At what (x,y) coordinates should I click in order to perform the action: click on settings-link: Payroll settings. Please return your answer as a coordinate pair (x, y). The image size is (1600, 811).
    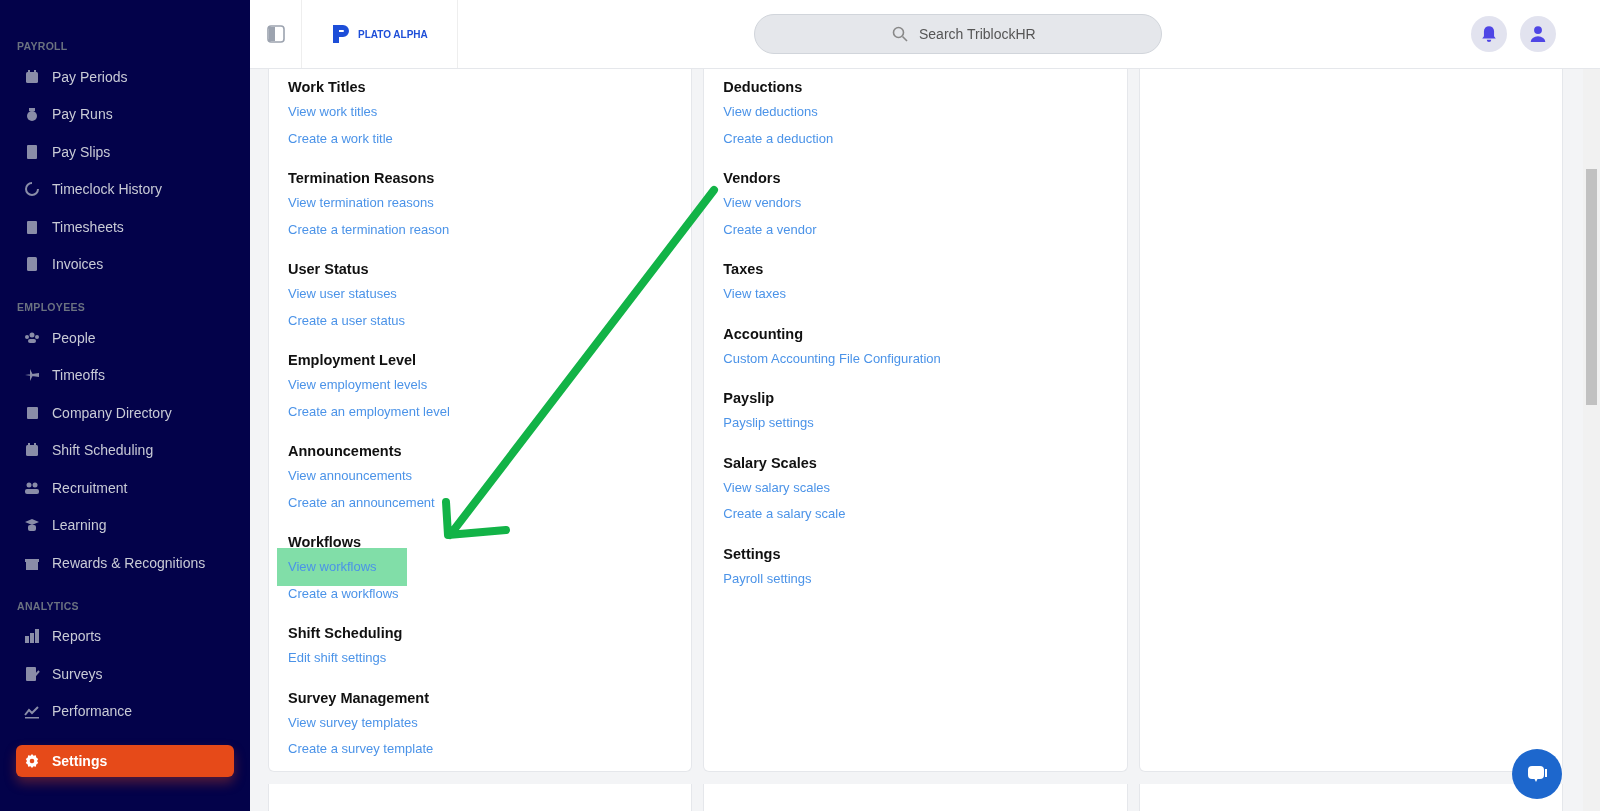
    Looking at the image, I should click on (767, 578).